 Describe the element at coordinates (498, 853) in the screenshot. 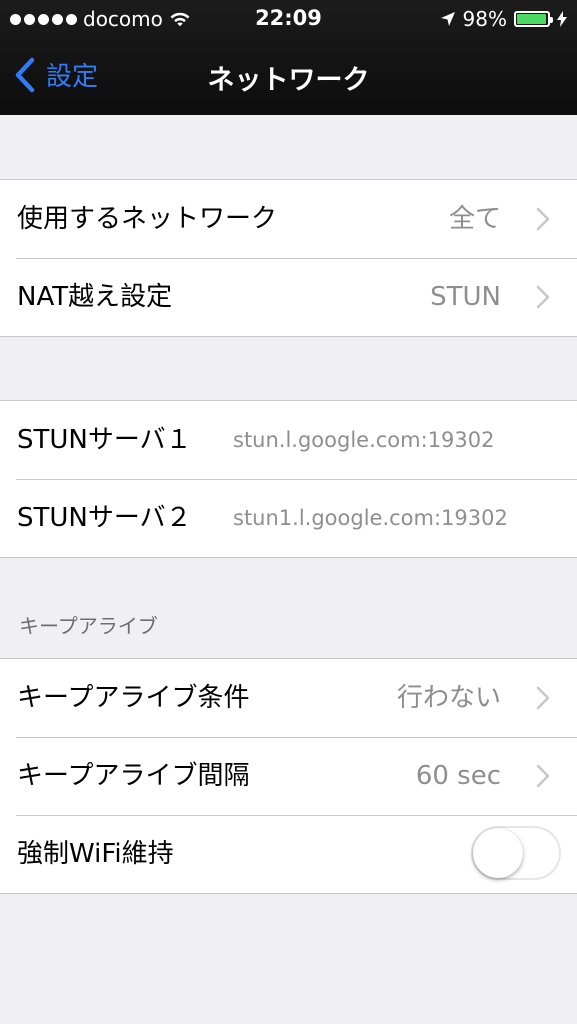

I see `toggle-knob` at that location.